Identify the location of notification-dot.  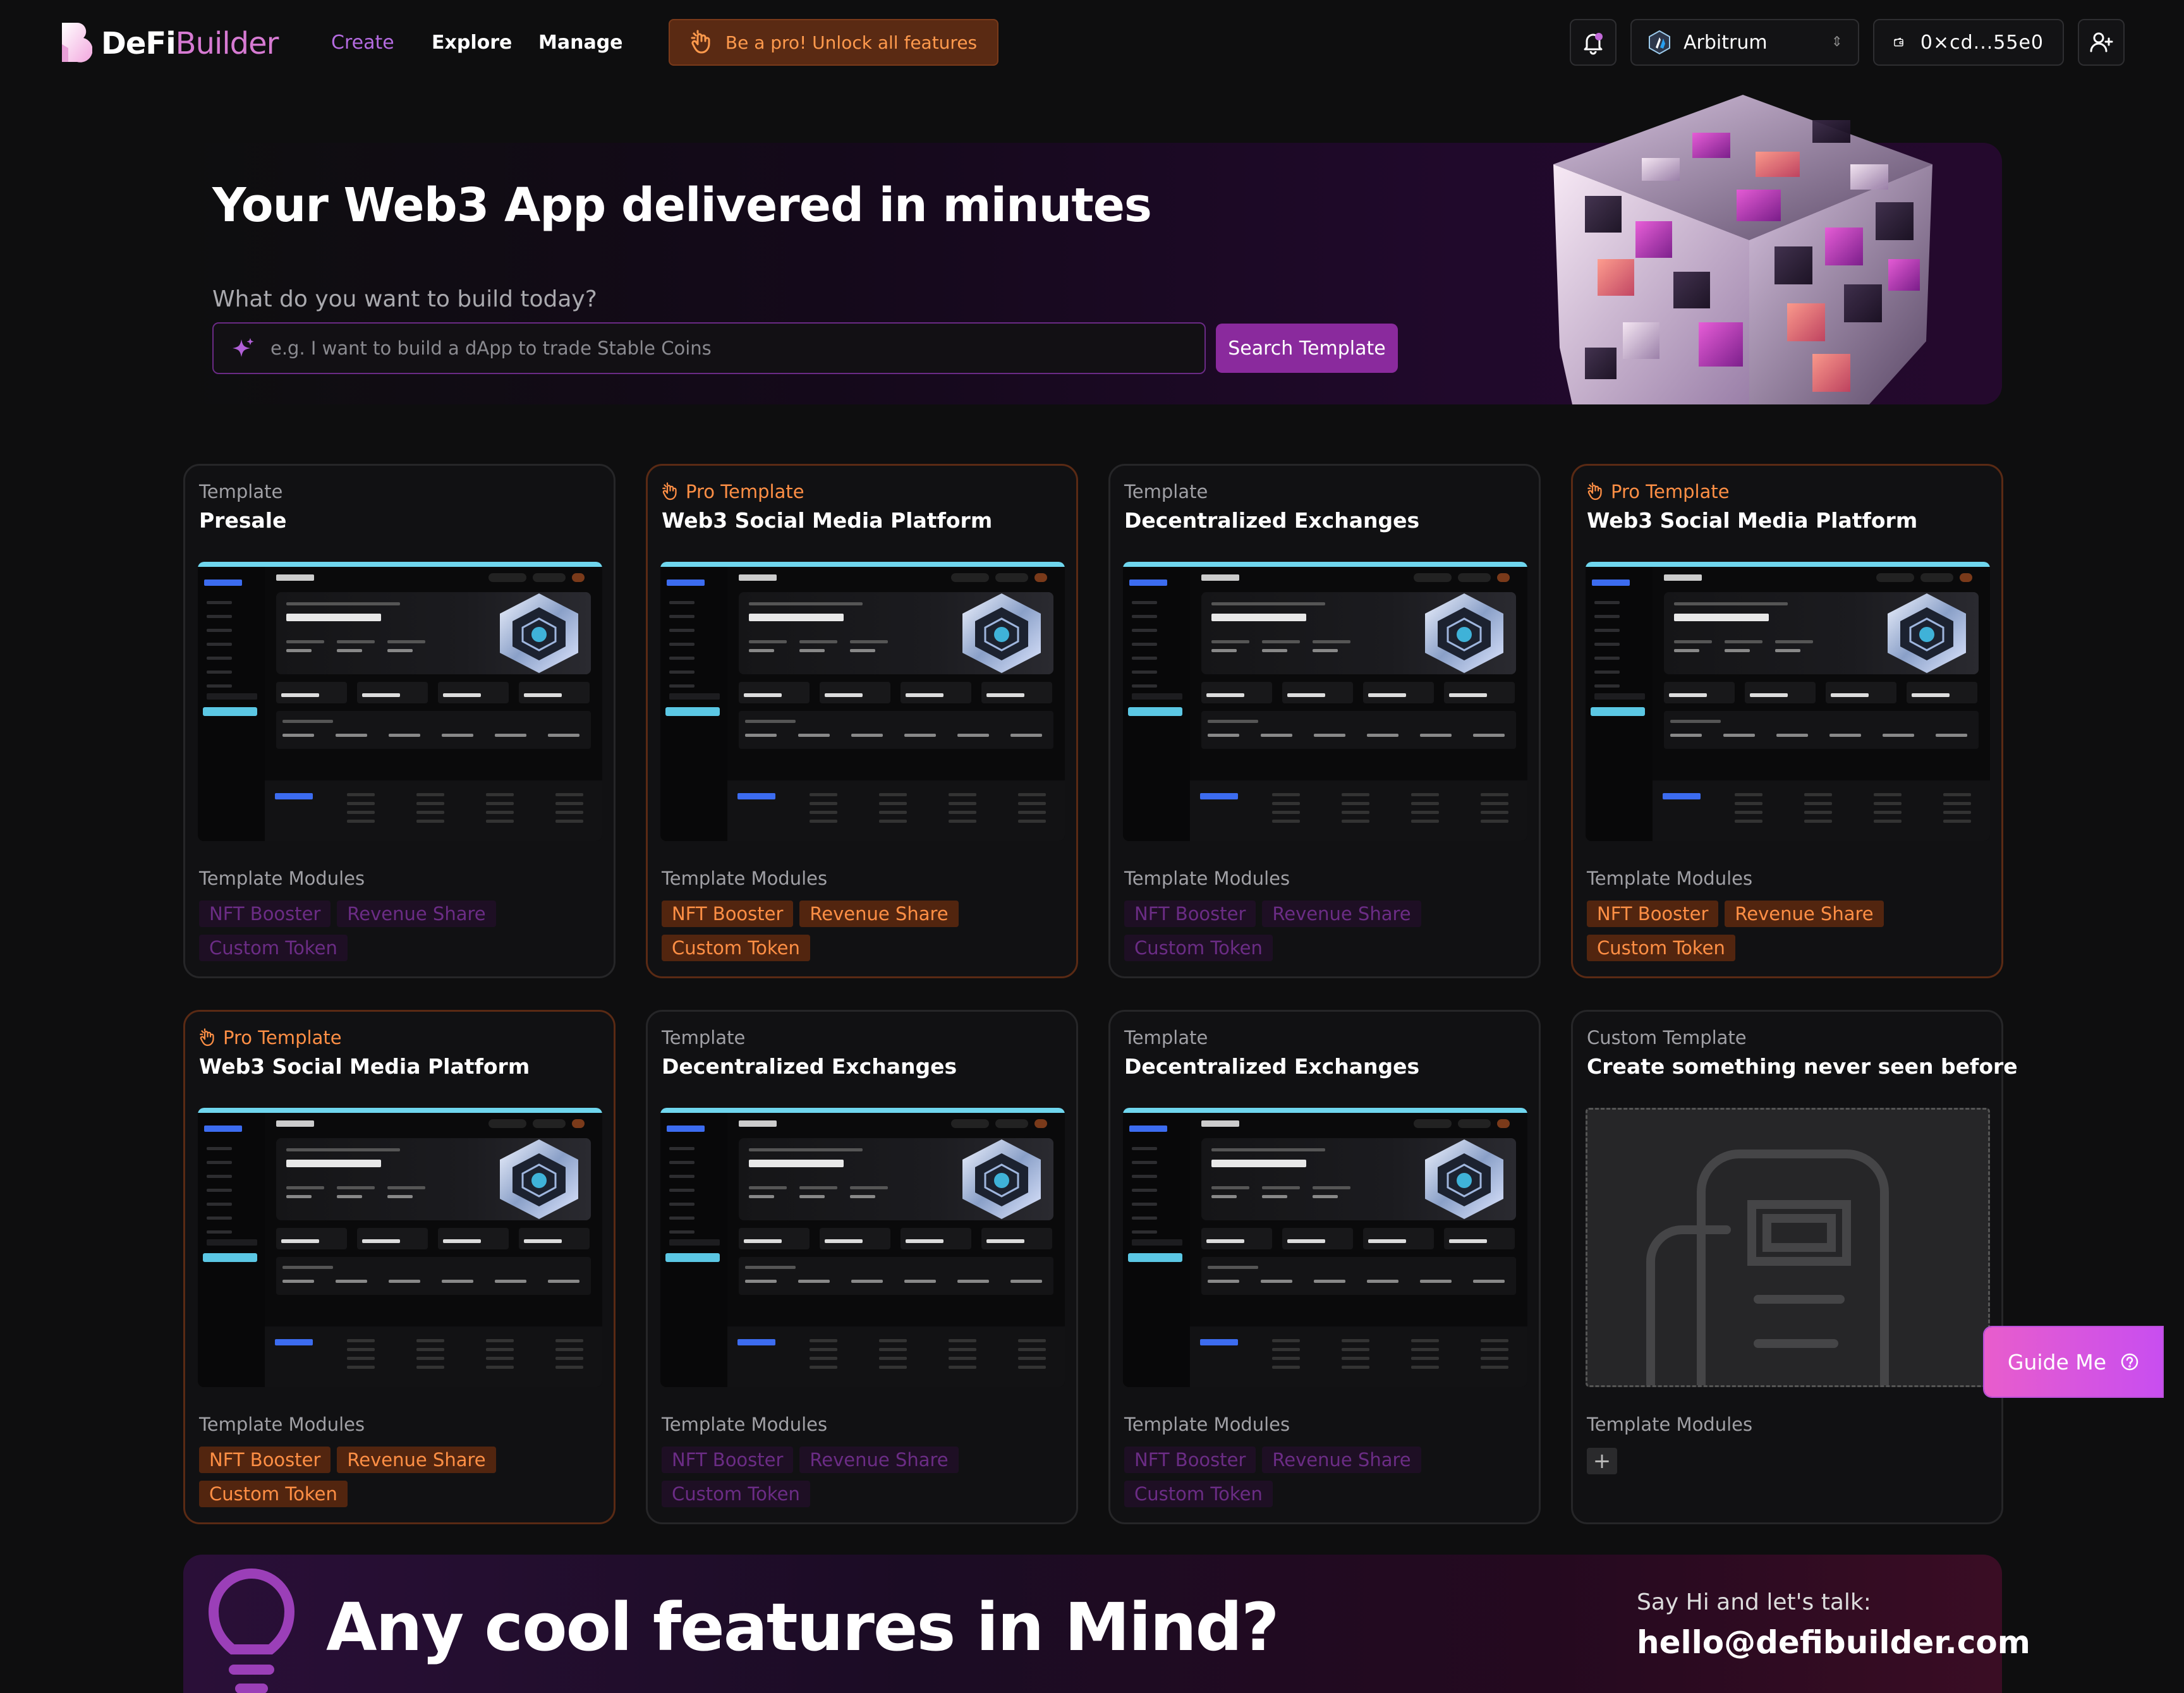
(1599, 36).